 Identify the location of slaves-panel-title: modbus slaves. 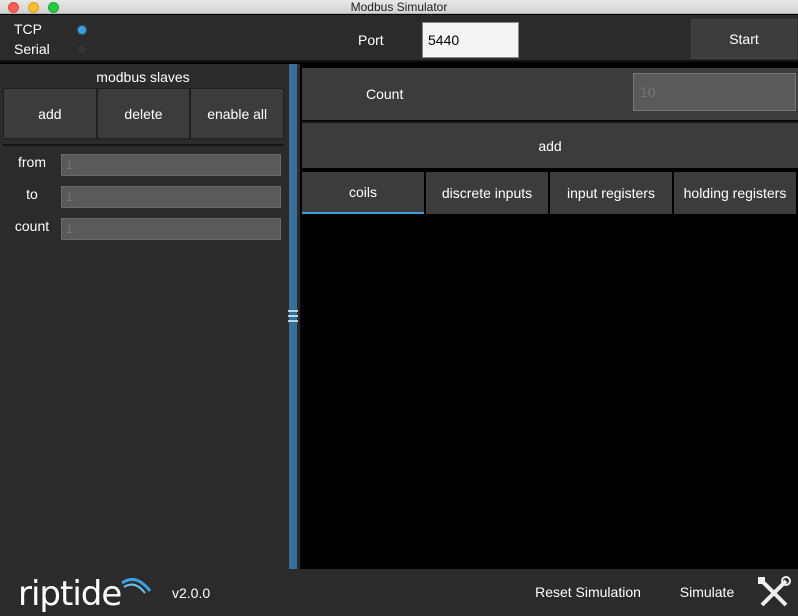
(143, 77).